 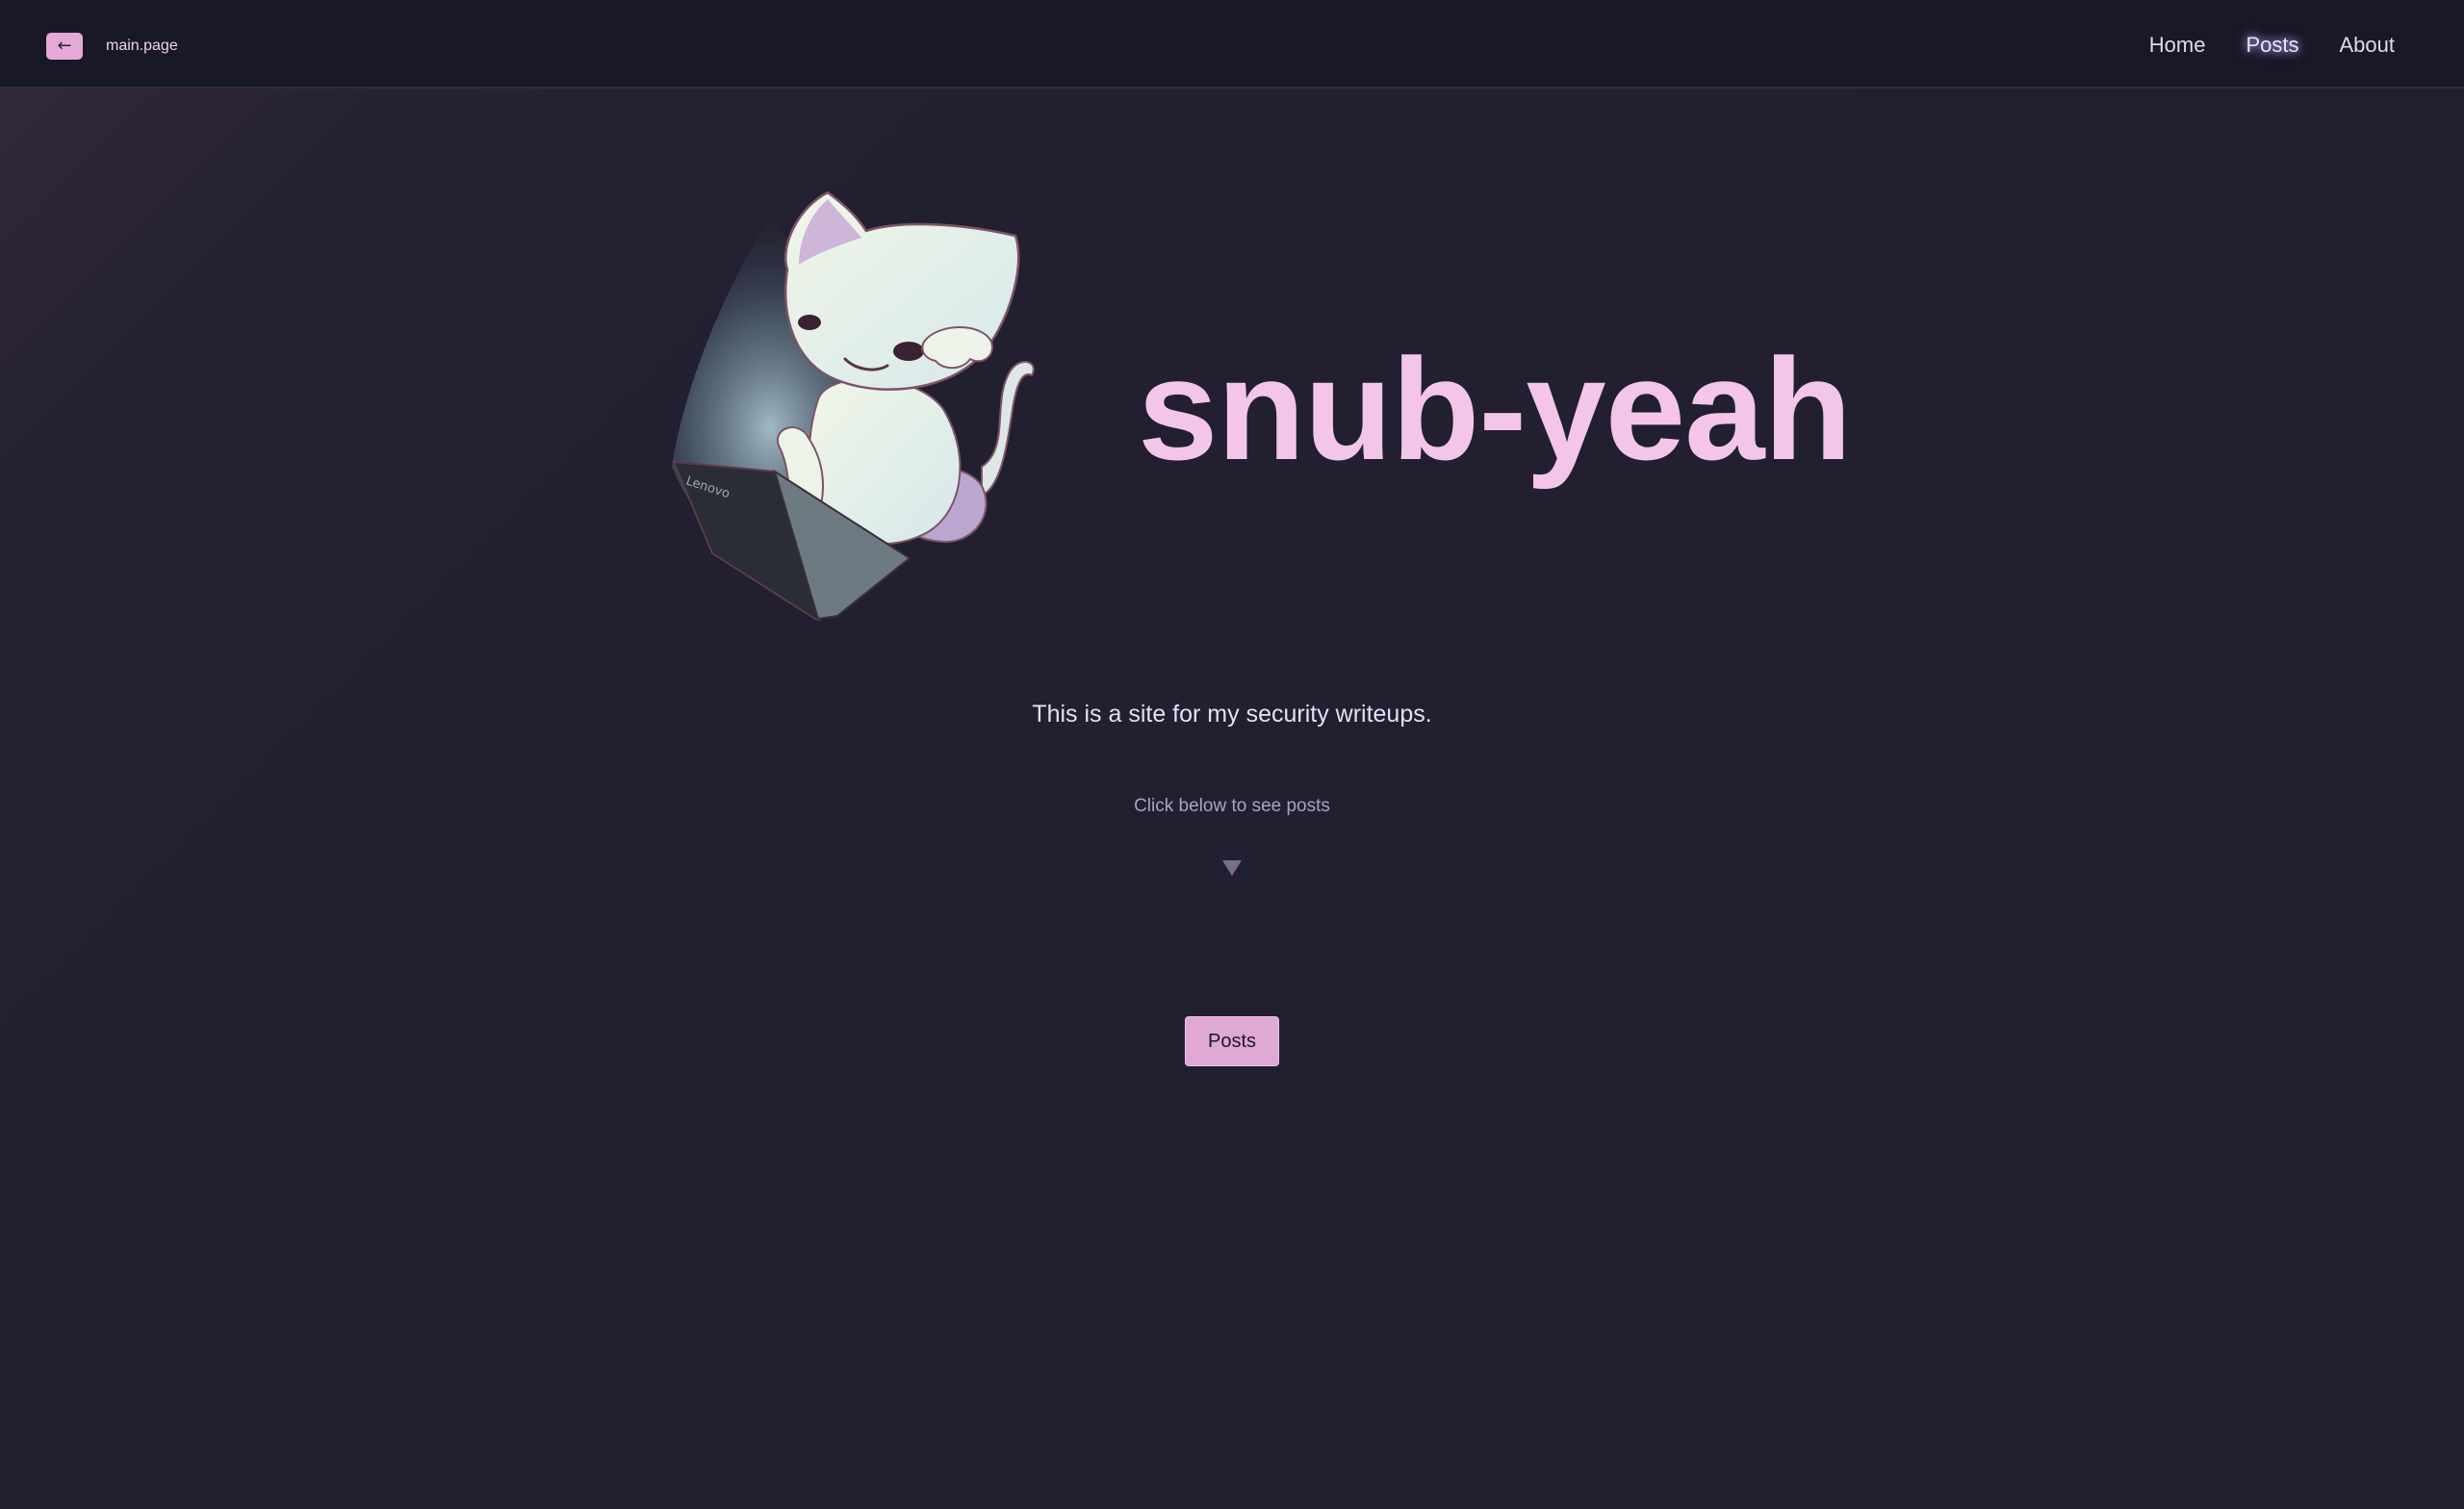 I want to click on posts-hint: Click below to see posts, so click(x=1232, y=806).